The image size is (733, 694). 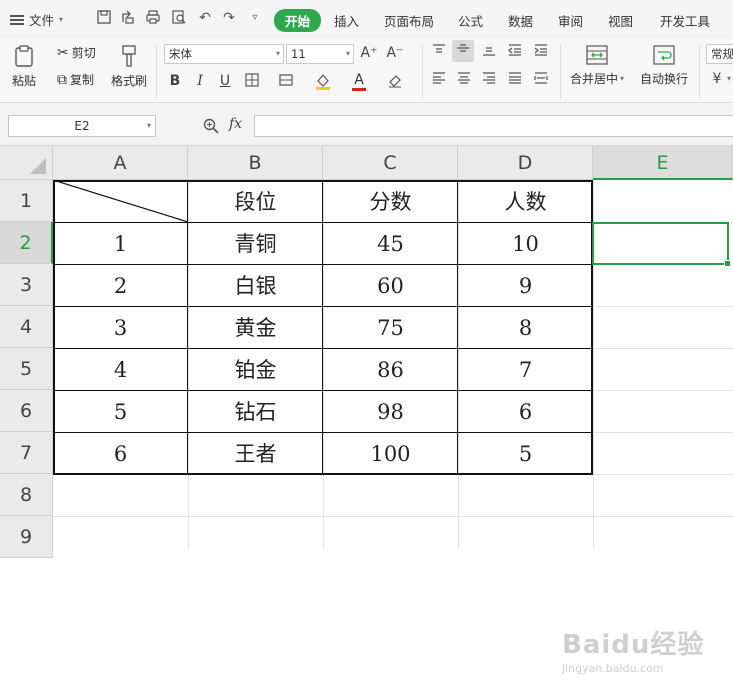 What do you see at coordinates (525, 201) in the screenshot?
I see `cell-d1: 人数` at bounding box center [525, 201].